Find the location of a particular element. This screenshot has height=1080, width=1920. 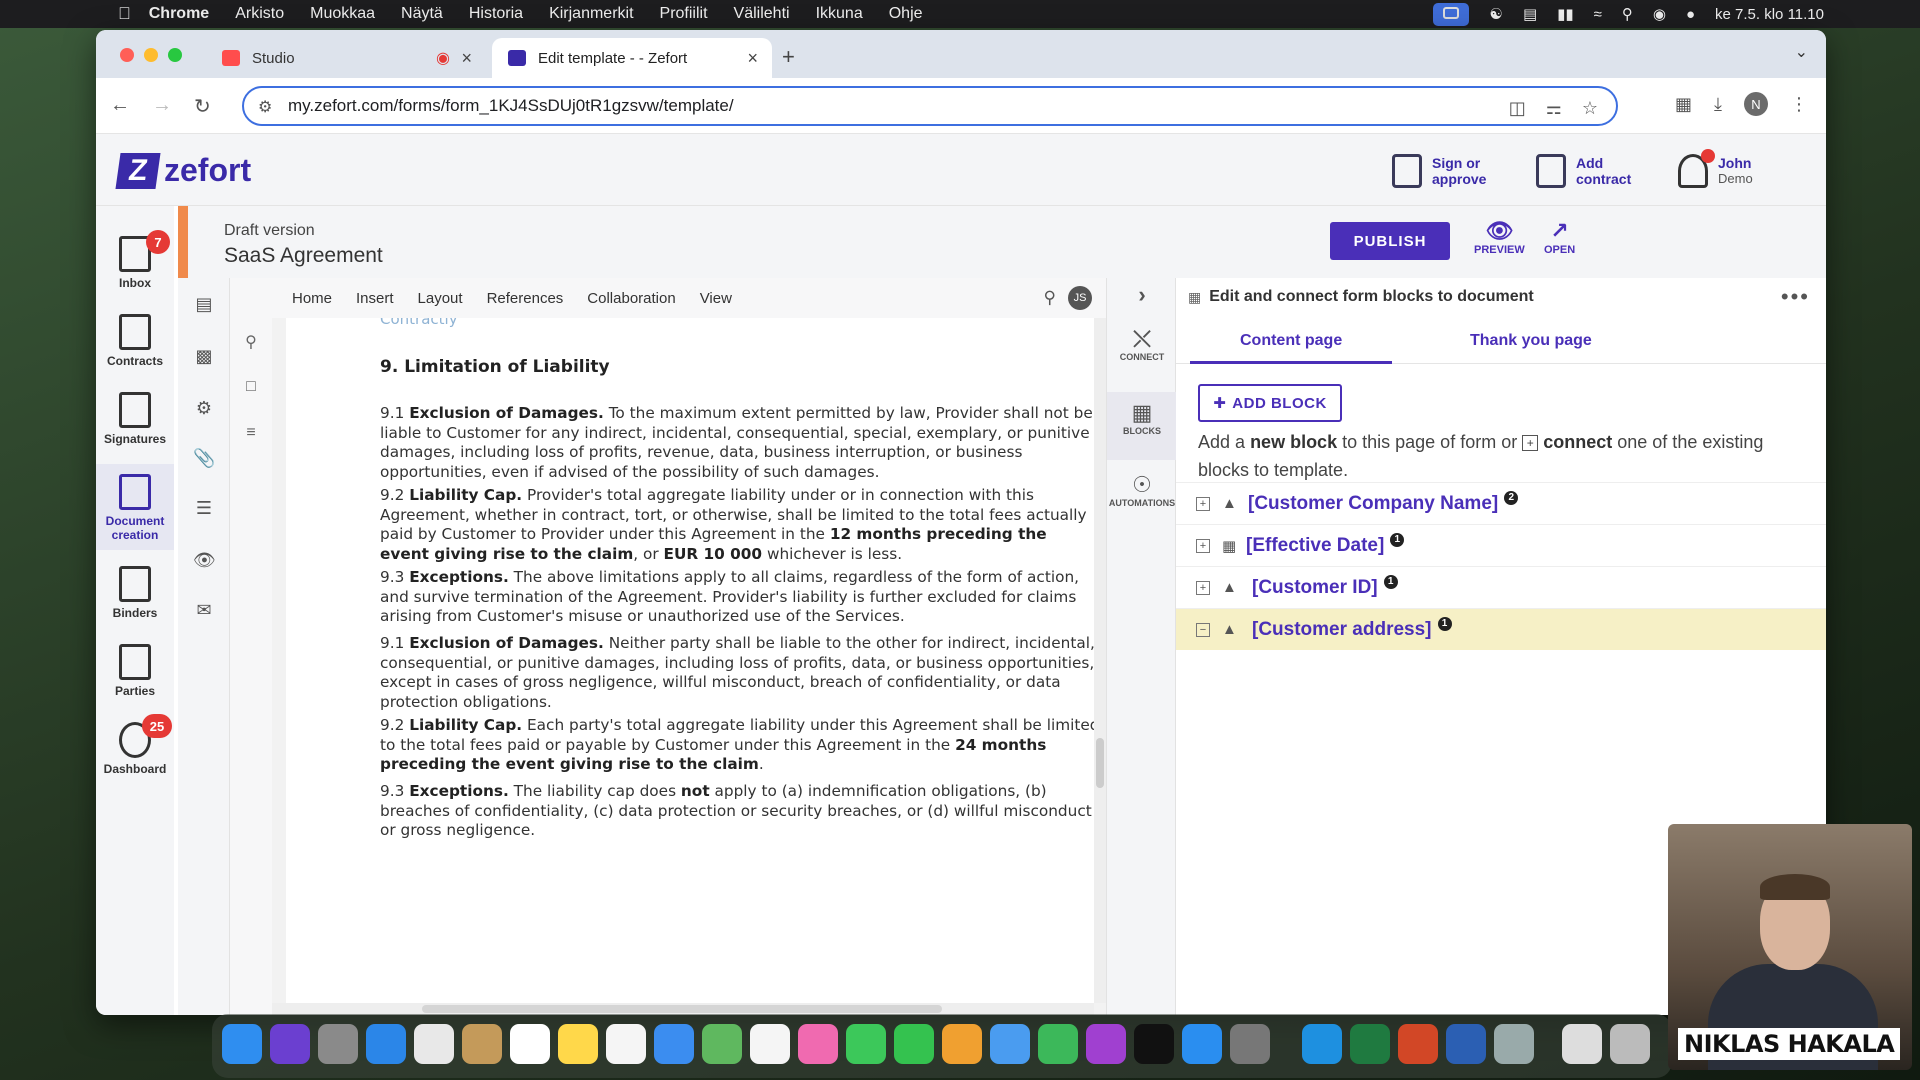

menu-tab: Välilehti is located at coordinates (762, 14).